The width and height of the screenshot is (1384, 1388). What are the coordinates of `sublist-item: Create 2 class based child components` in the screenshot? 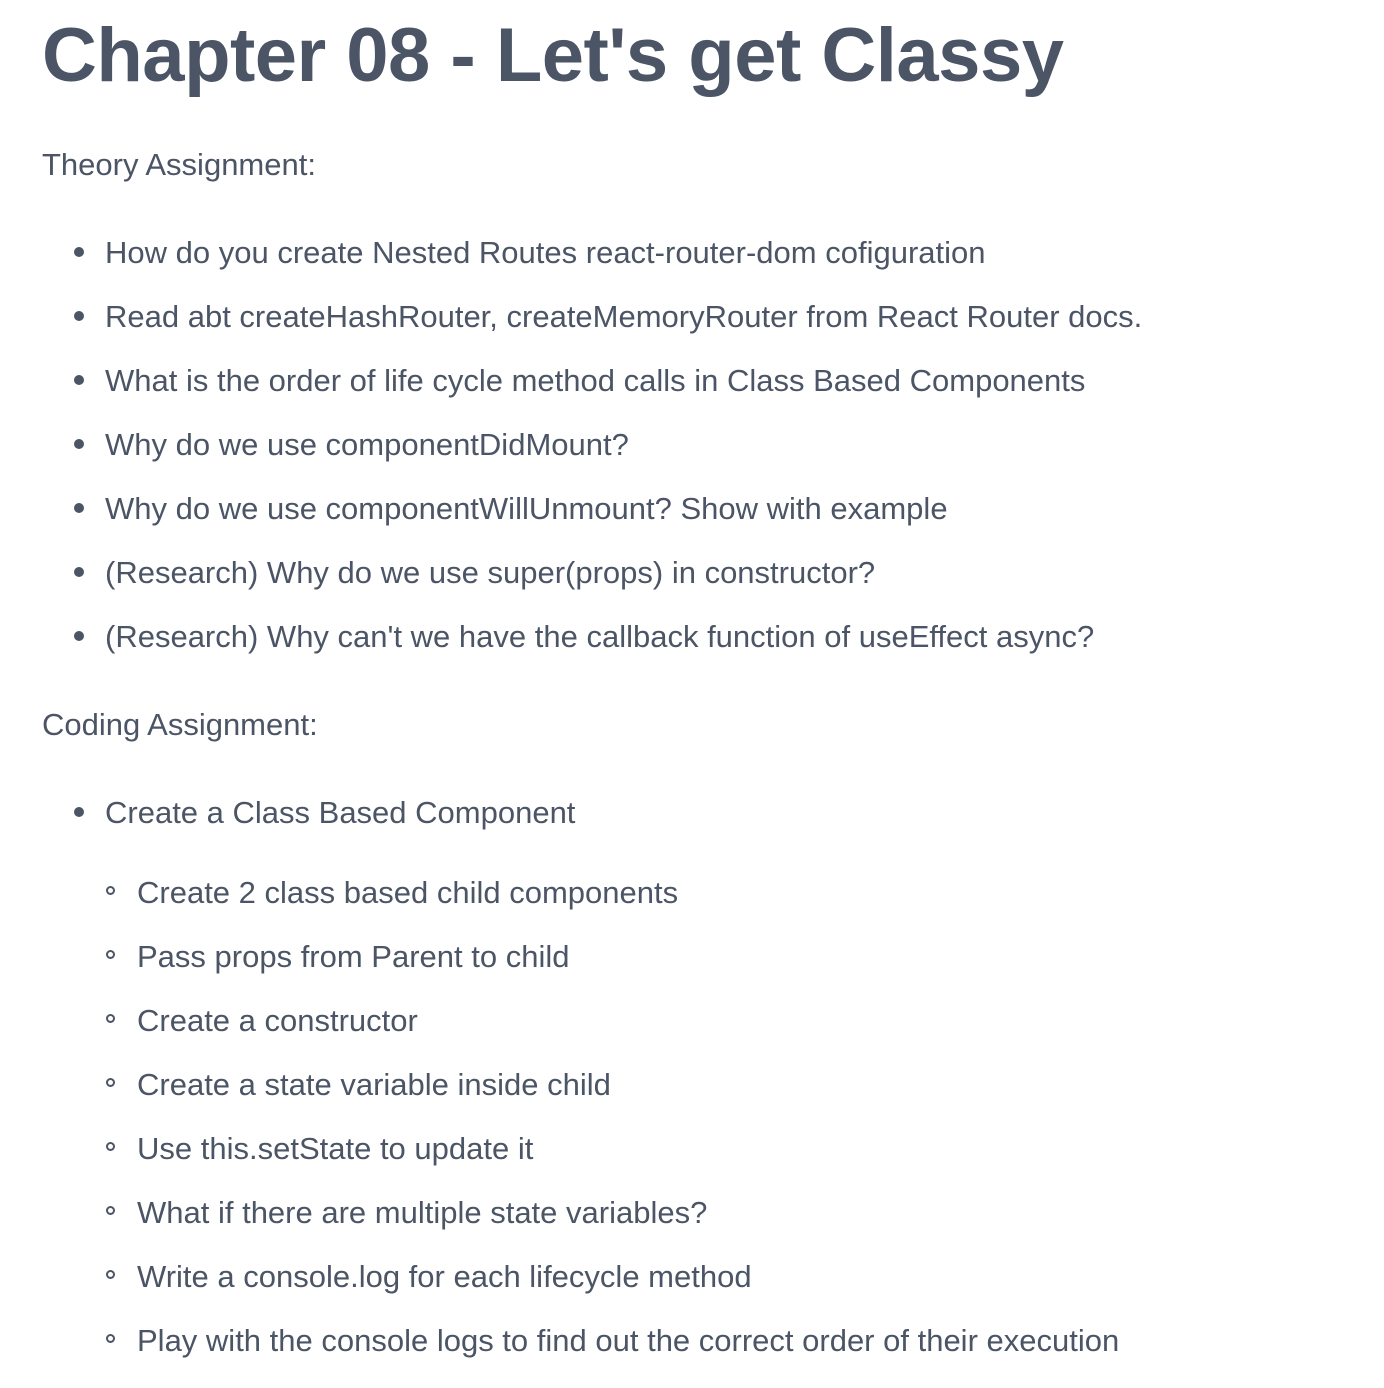 It's located at (580, 905).